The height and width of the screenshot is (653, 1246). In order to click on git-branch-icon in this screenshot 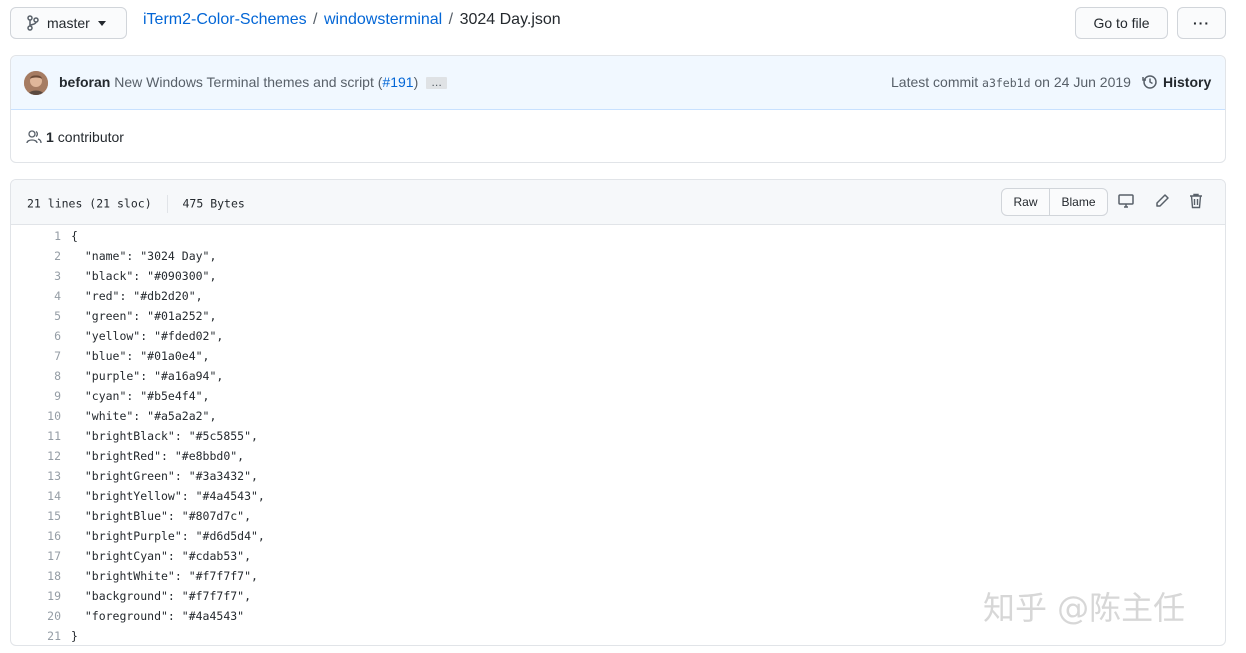, I will do `click(33, 23)`.